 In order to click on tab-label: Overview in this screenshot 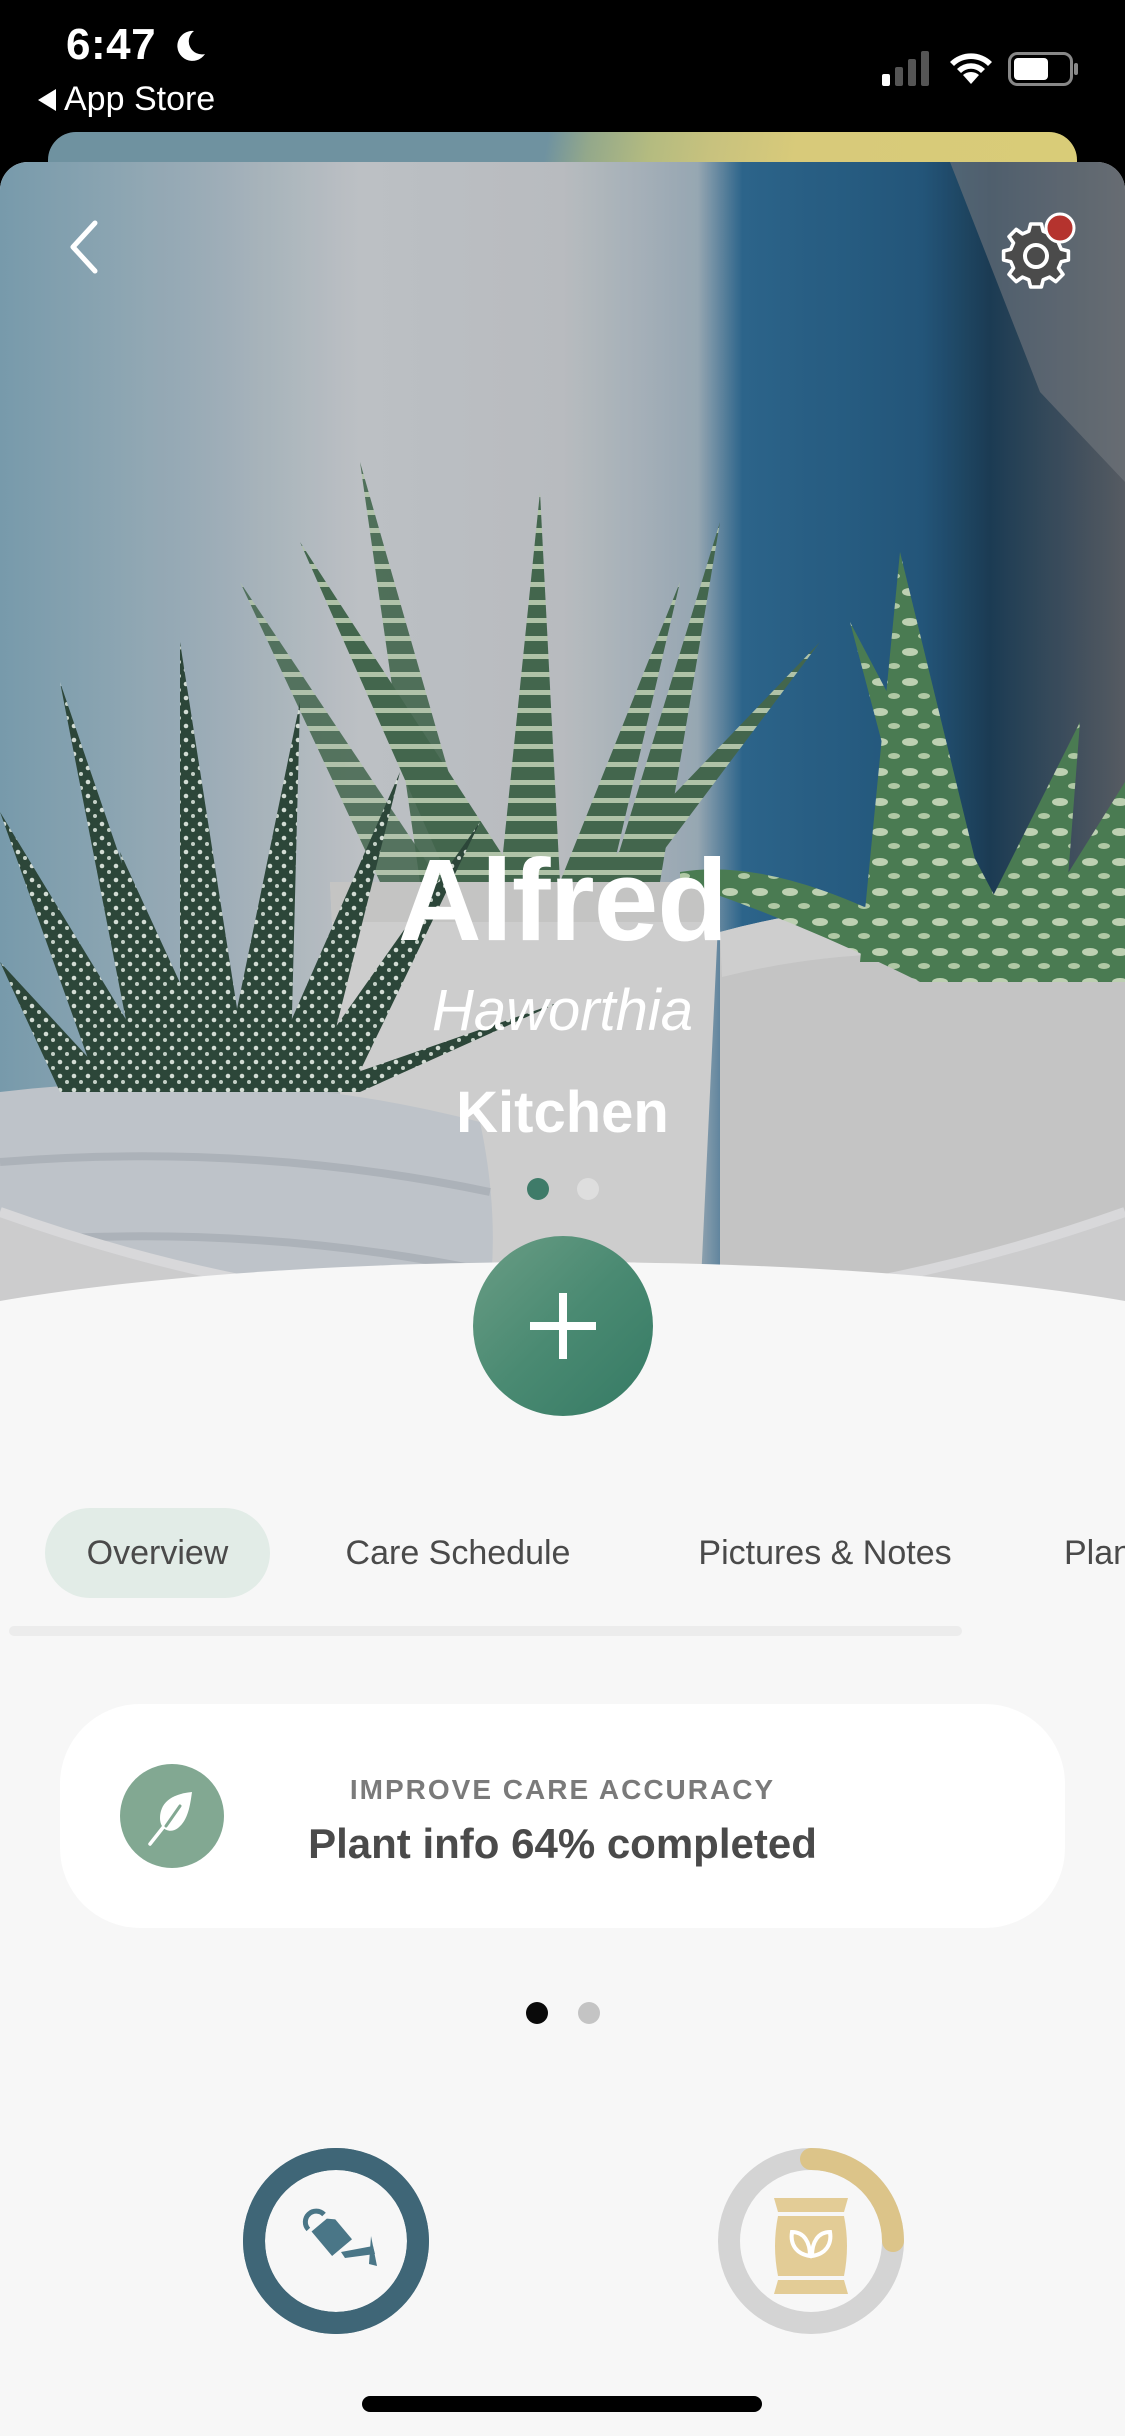, I will do `click(157, 1552)`.